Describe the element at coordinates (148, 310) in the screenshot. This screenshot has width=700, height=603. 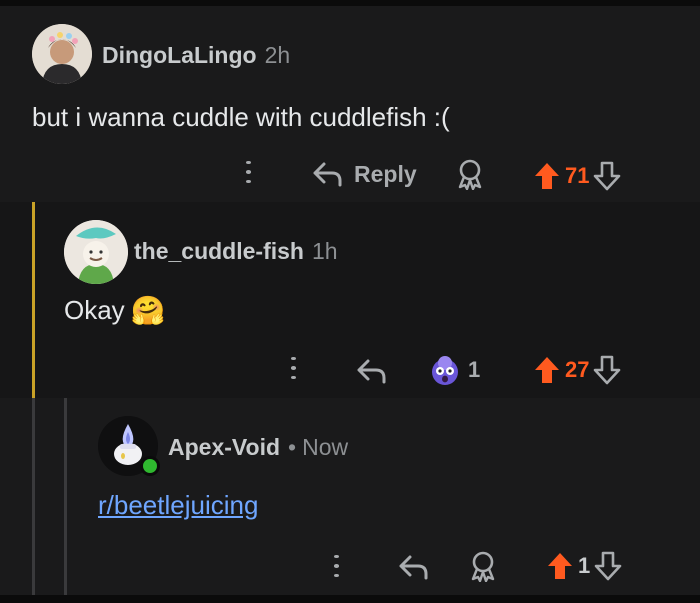
I see `hugging-emoji: 🤗` at that location.